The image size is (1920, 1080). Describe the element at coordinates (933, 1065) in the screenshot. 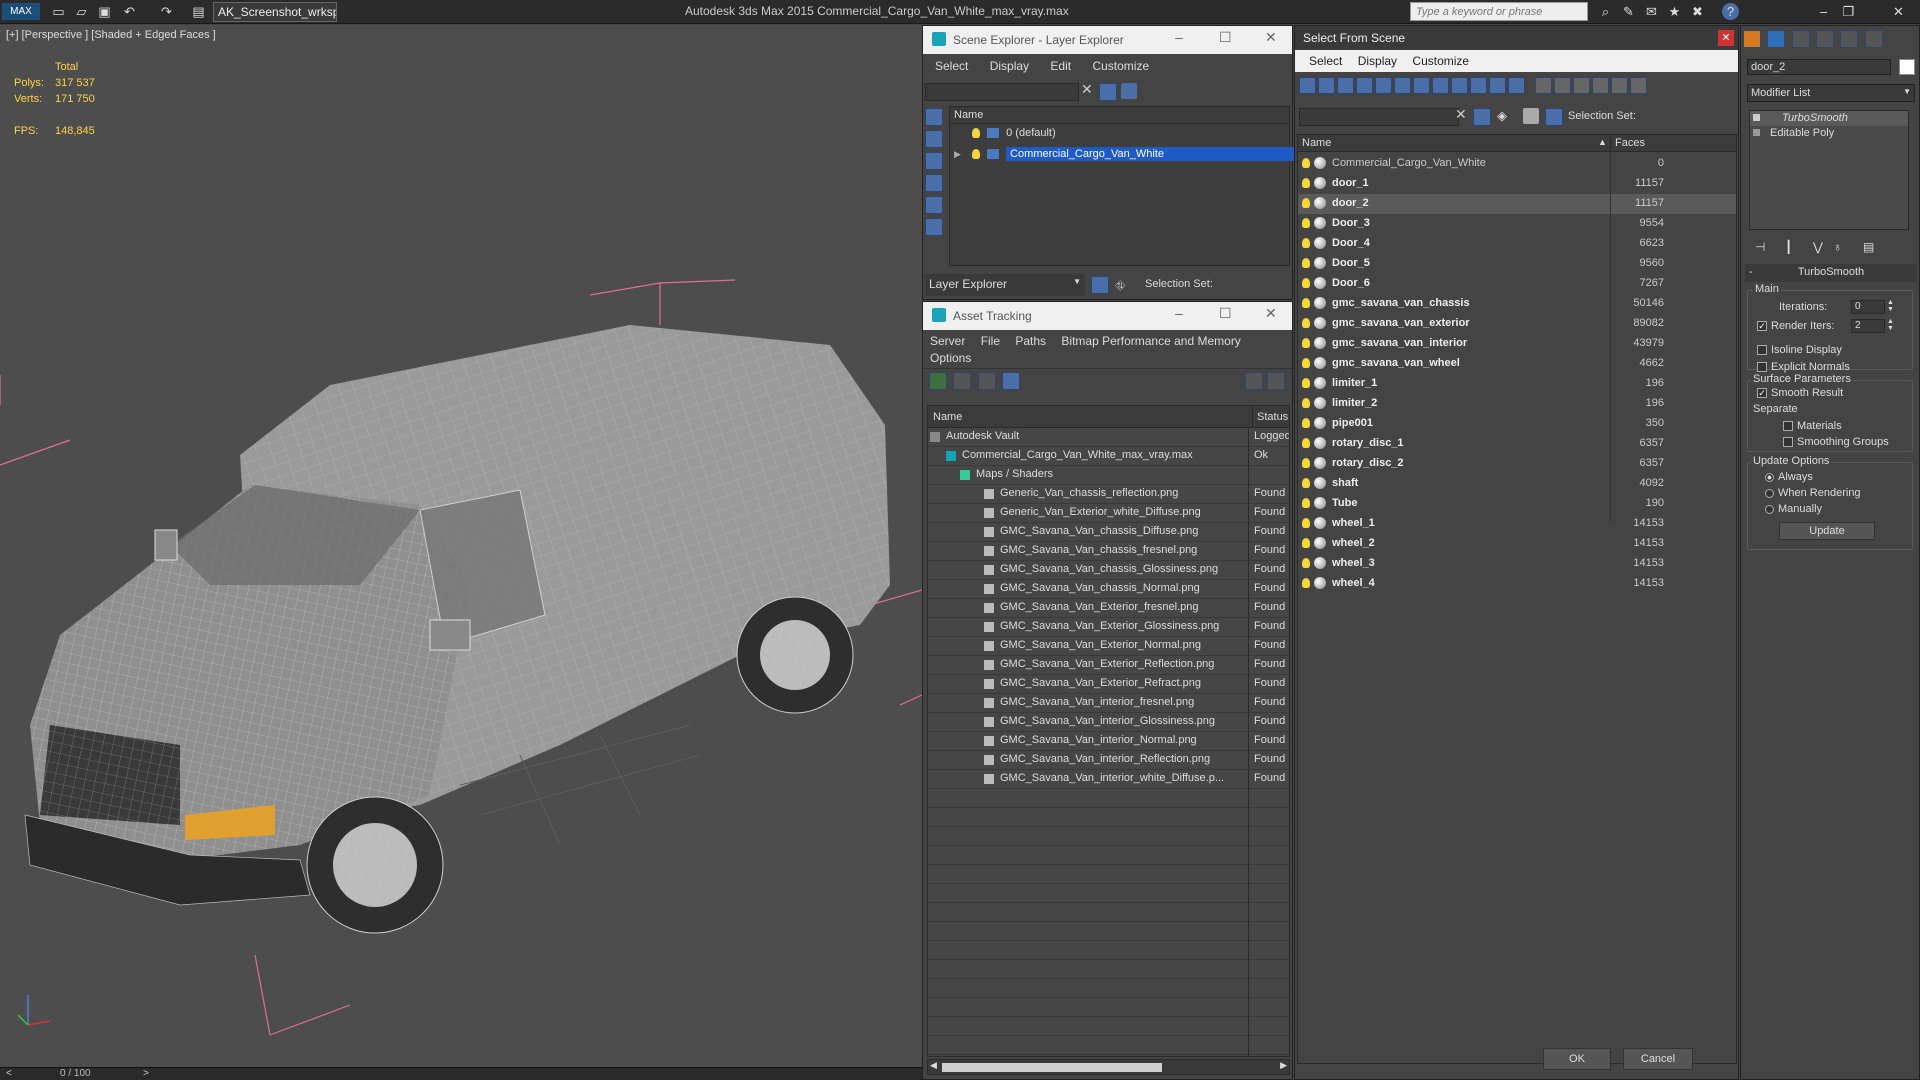

I see `scroll-left-icon: ◀` at that location.